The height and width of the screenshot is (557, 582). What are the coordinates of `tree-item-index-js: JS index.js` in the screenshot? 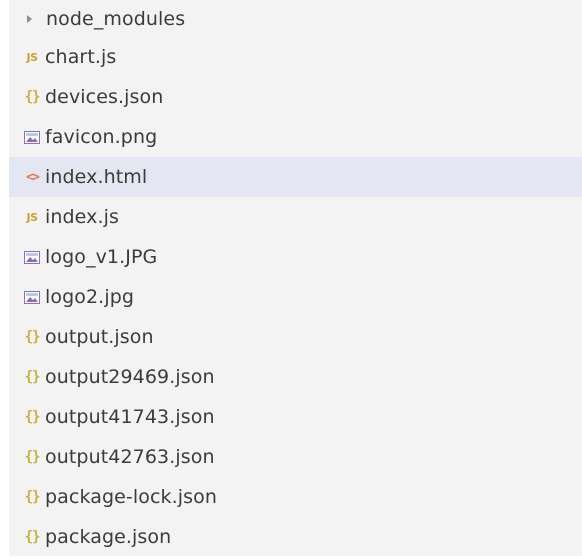 It's located at (295, 217).